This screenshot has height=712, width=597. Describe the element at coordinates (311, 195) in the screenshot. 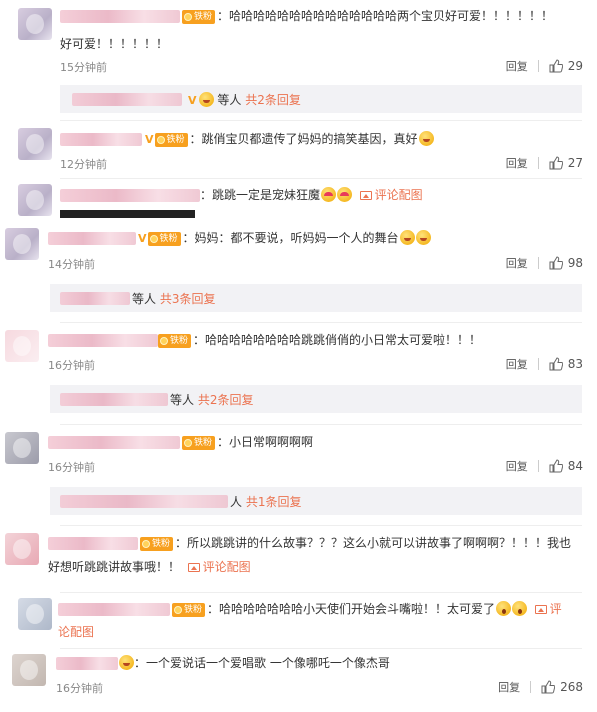

I see `comment-text: ：跳跳一定是宠妹狂魔 评论配图` at that location.